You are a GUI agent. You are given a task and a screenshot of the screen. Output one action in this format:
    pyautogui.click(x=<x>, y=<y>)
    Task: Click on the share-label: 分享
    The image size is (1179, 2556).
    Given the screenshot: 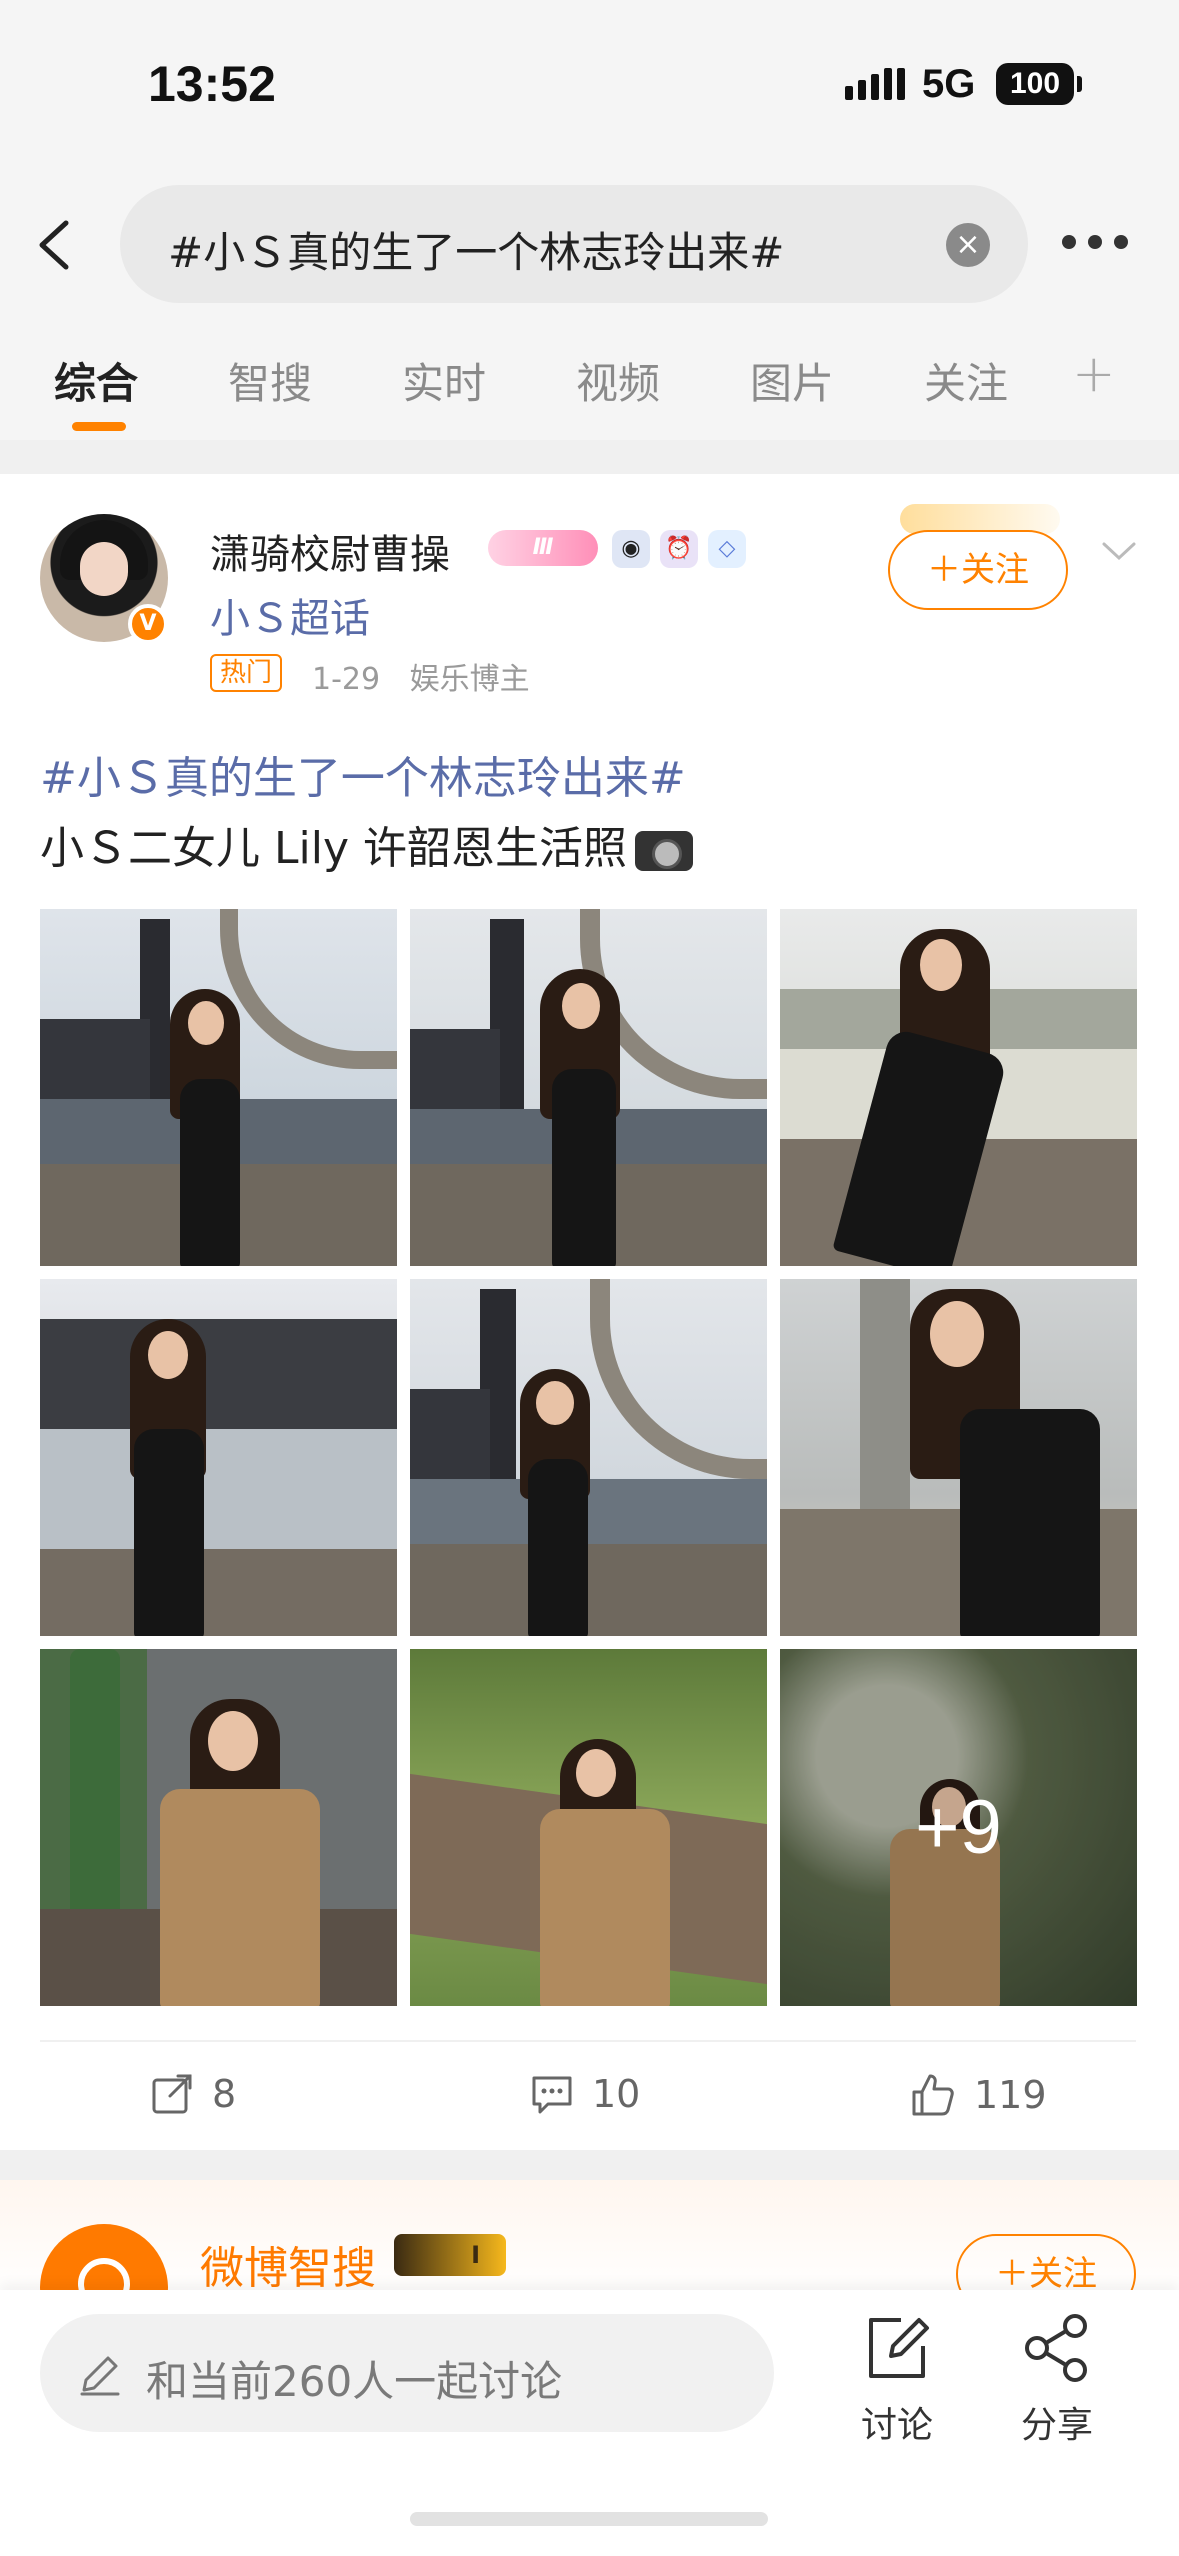 What is the action you would take?
    pyautogui.click(x=1056, y=2425)
    